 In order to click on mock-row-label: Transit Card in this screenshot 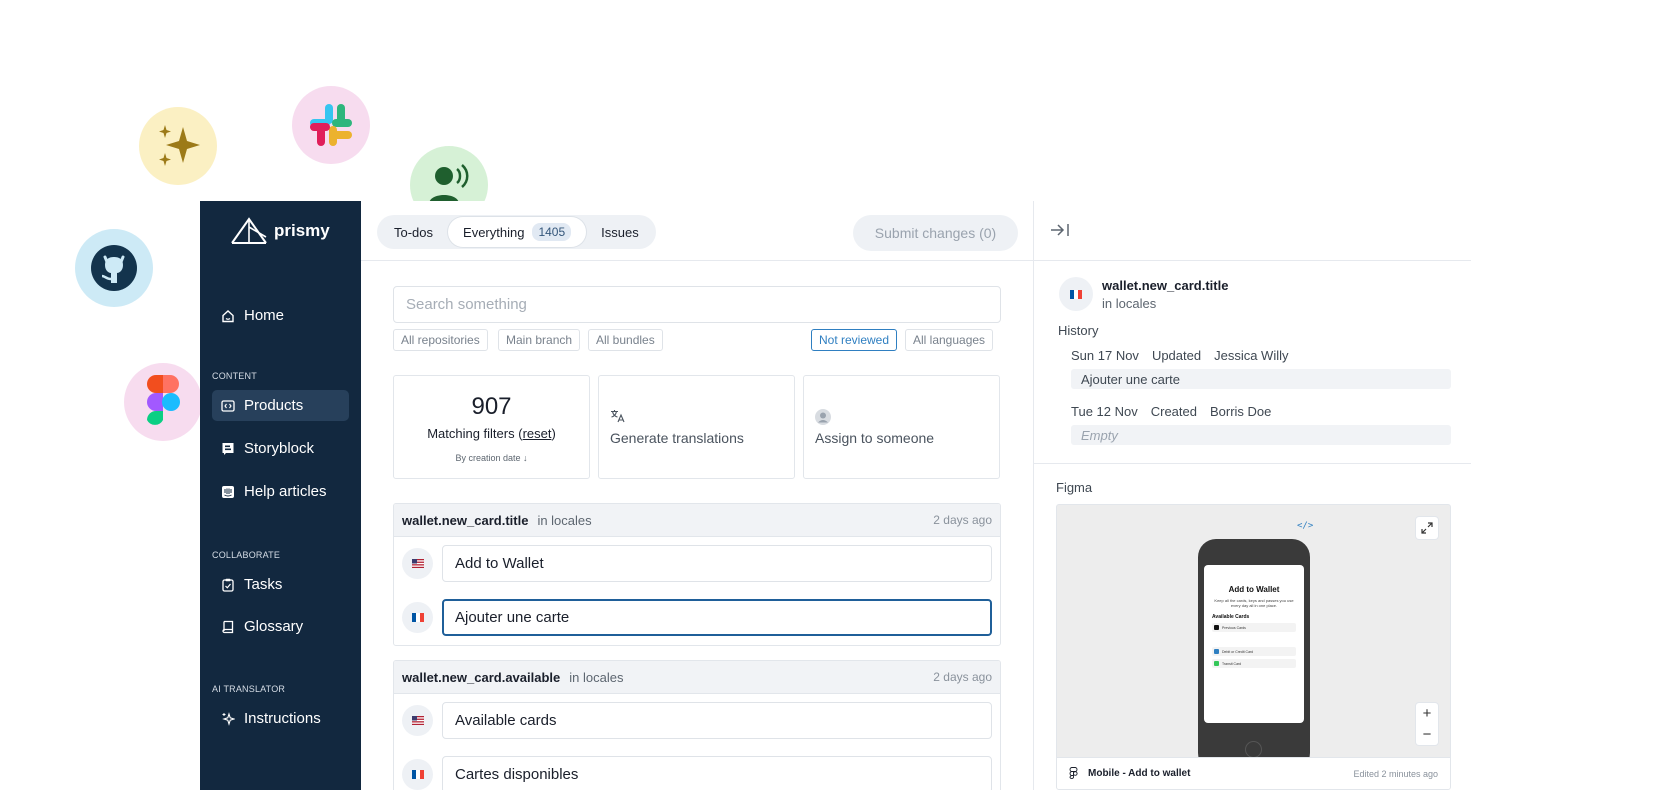, I will do `click(1232, 663)`.